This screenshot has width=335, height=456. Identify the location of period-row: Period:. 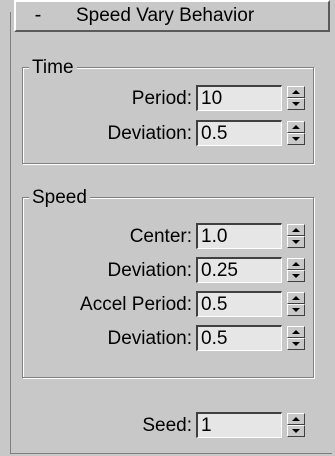
(224, 100).